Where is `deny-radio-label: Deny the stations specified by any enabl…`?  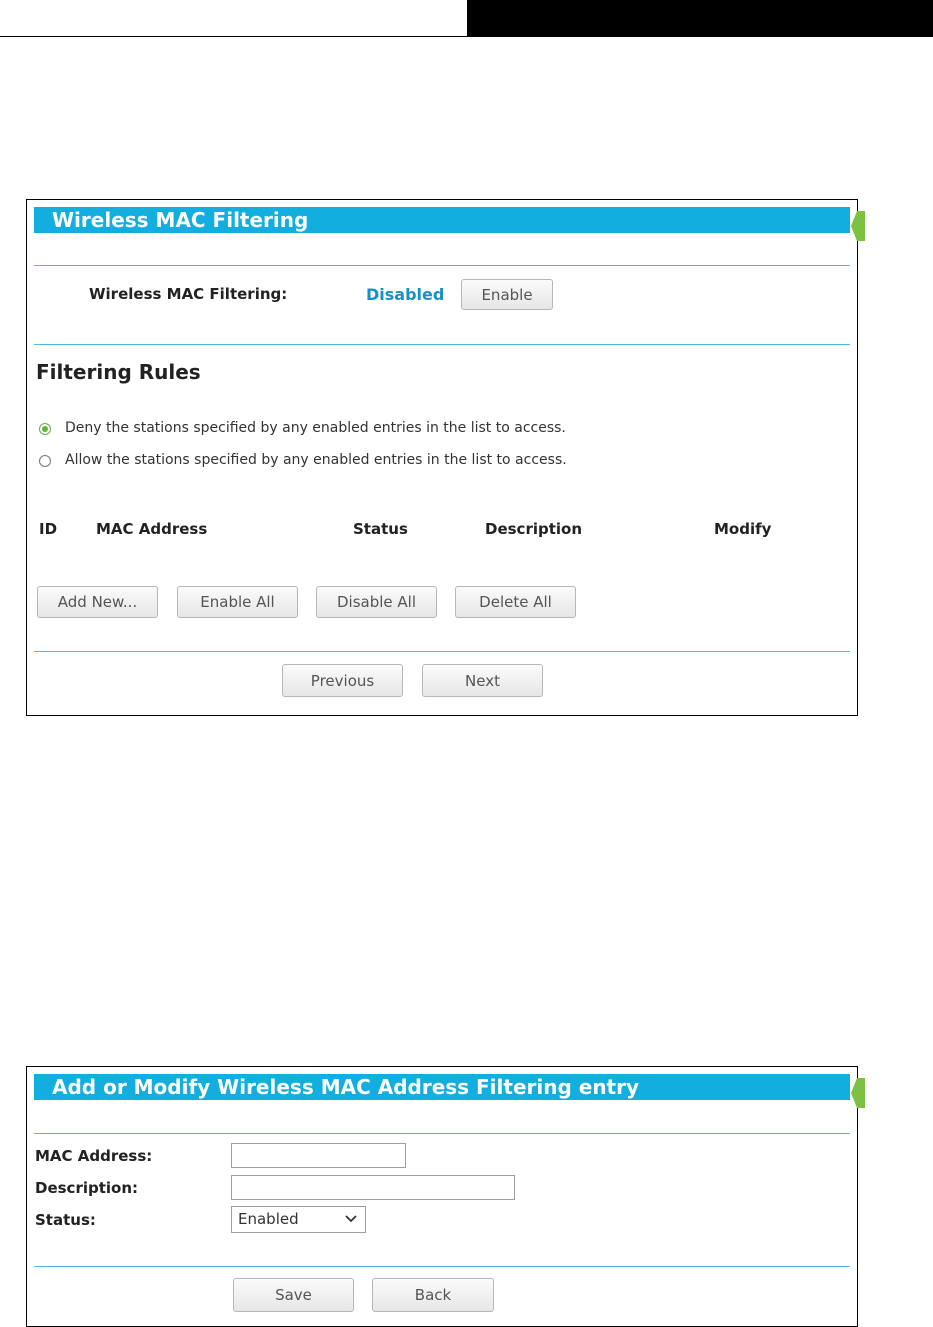
deny-radio-label: Deny the stations specified by any enabl… is located at coordinates (315, 428).